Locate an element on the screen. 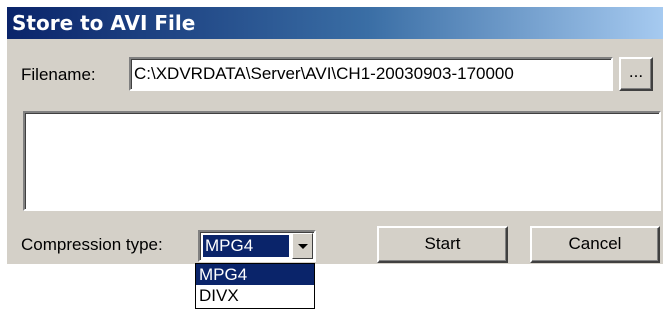  compression-dropdown-list: MPG4 DIVX is located at coordinates (255, 286).